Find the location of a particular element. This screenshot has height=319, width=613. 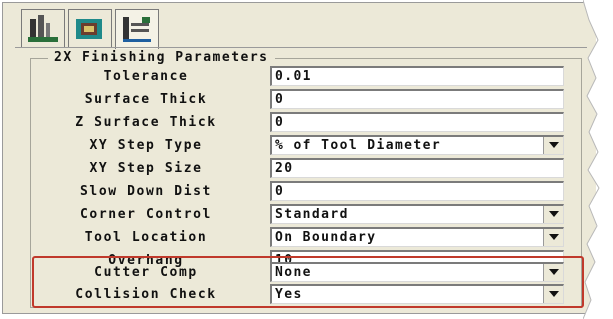

z-surface-thick-input: 0 is located at coordinates (417, 122).